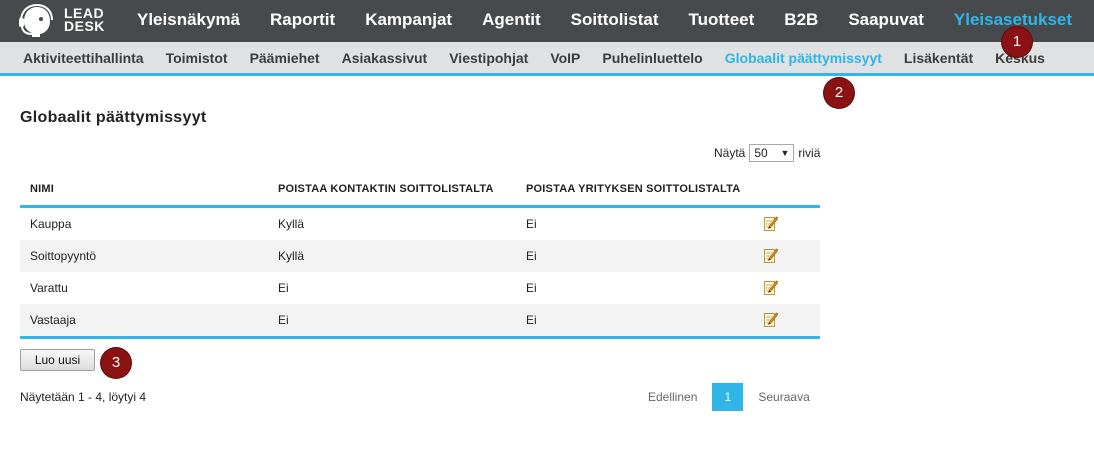  Describe the element at coordinates (49, 288) in the screenshot. I see `cell-name: Varattu` at that location.